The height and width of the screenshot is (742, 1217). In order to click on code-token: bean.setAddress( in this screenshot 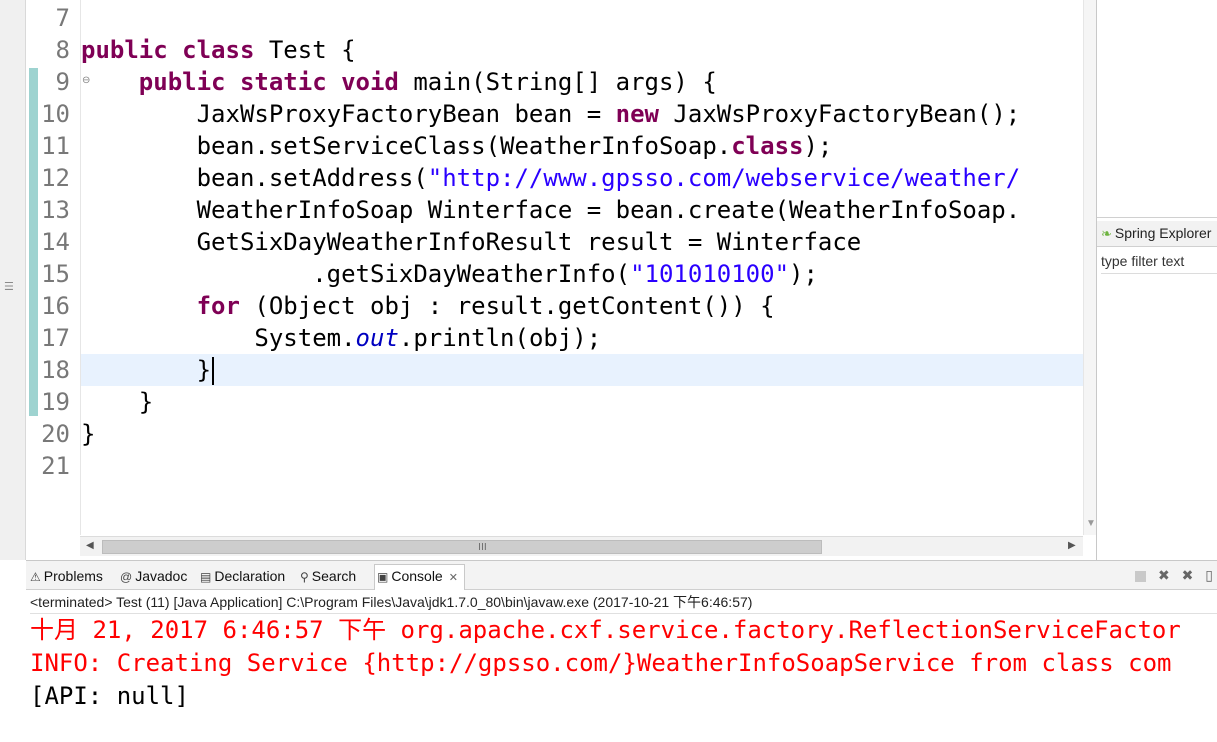, I will do `click(254, 178)`.